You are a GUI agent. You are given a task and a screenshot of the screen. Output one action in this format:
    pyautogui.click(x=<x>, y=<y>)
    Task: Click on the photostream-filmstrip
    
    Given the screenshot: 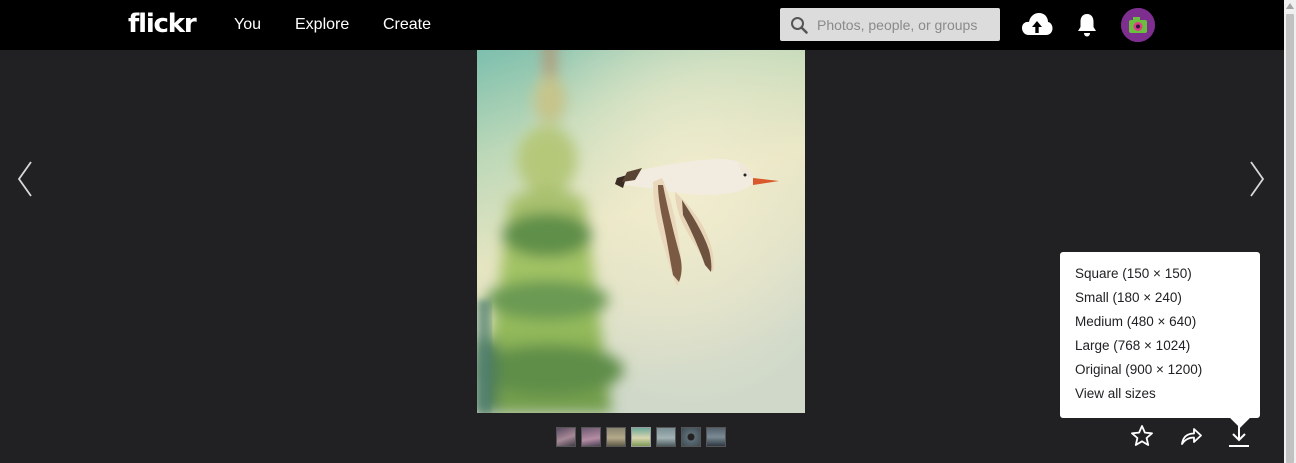 What is the action you would take?
    pyautogui.click(x=641, y=437)
    